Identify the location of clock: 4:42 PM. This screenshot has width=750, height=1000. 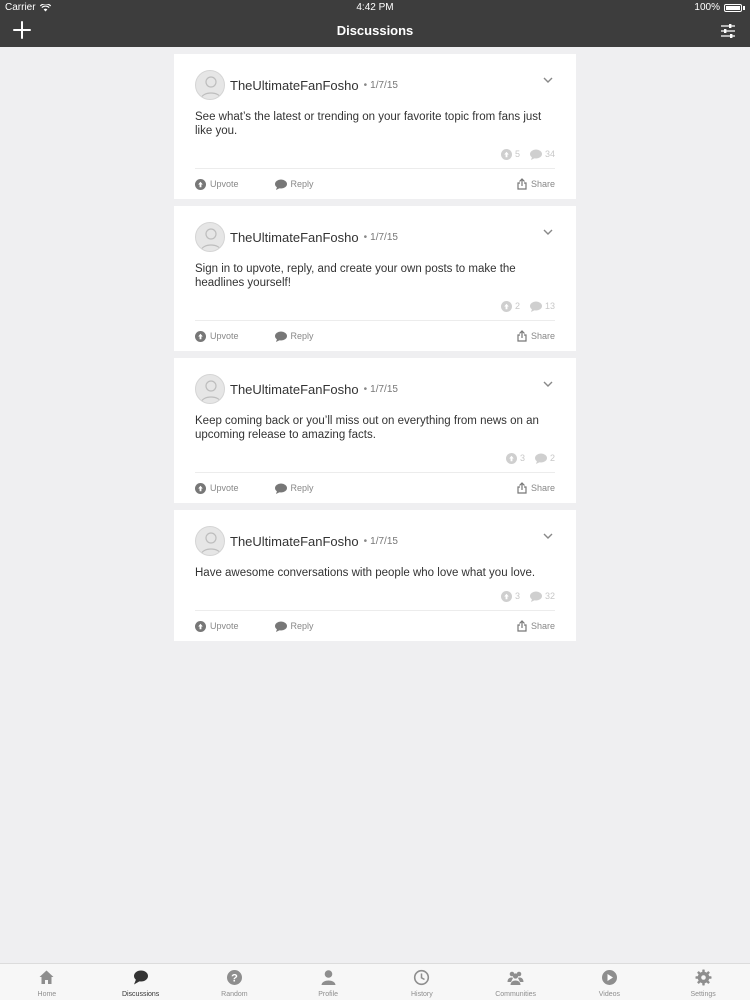
(375, 7).